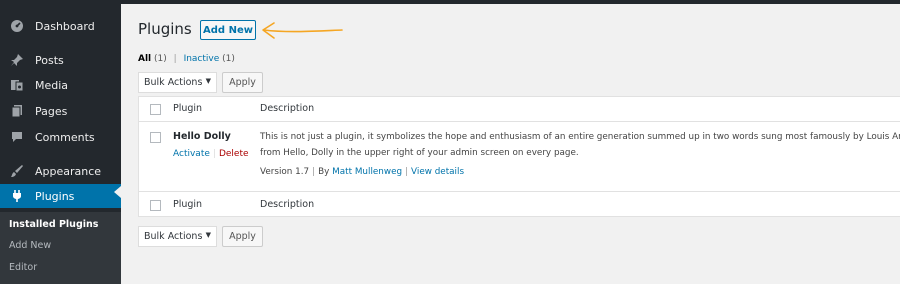  I want to click on plugin-name: Hello Dolly, so click(202, 136).